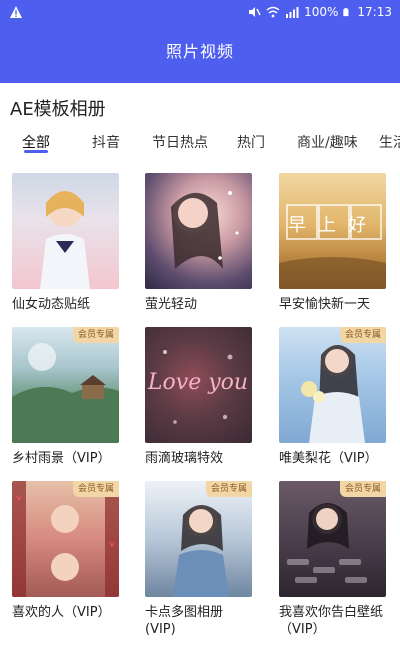 The width and height of the screenshot is (400, 651). Describe the element at coordinates (255, 12) in the screenshot. I see `mute-icon` at that location.